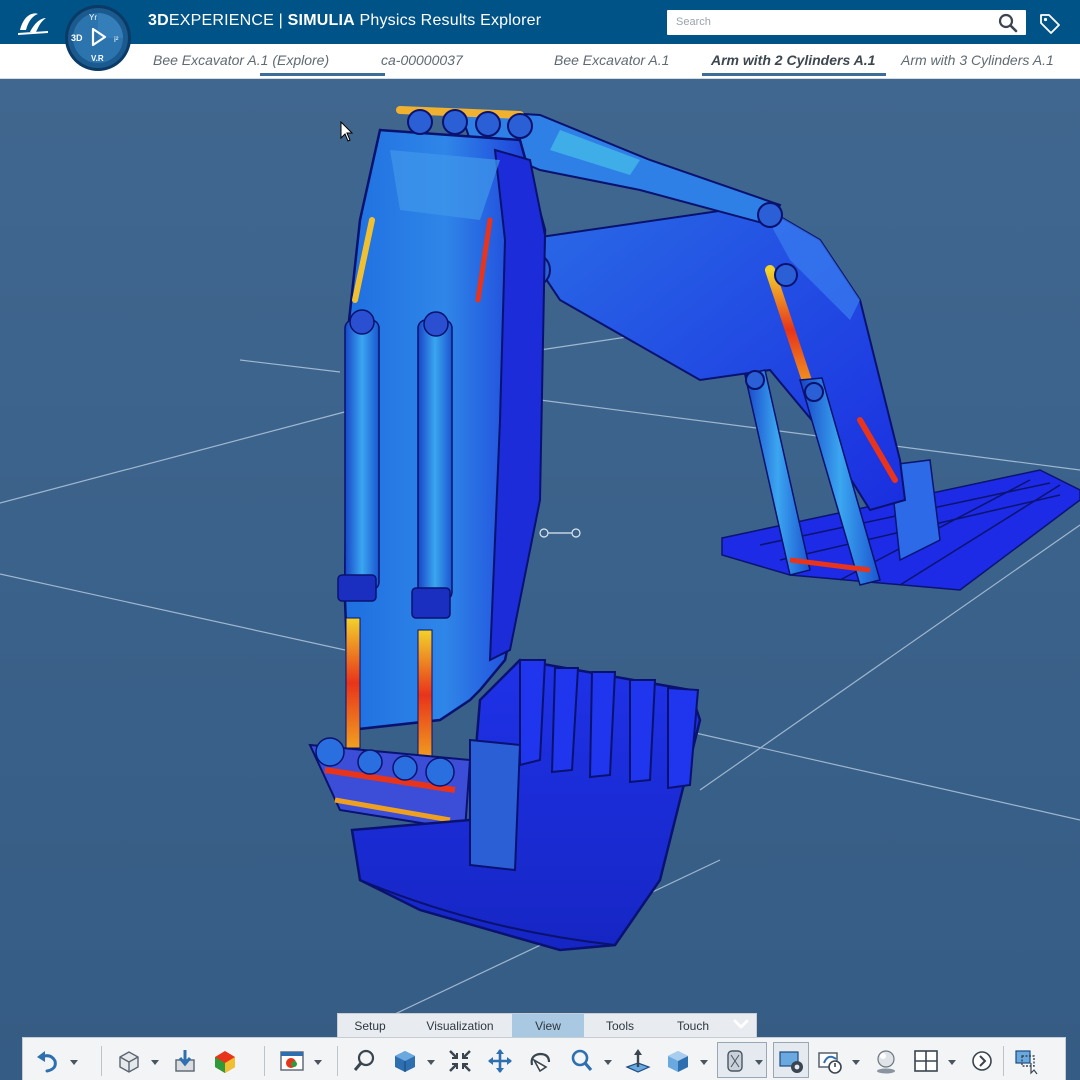 This screenshot has height=1080, width=1080. I want to click on undo-icon, so click(47, 1061).